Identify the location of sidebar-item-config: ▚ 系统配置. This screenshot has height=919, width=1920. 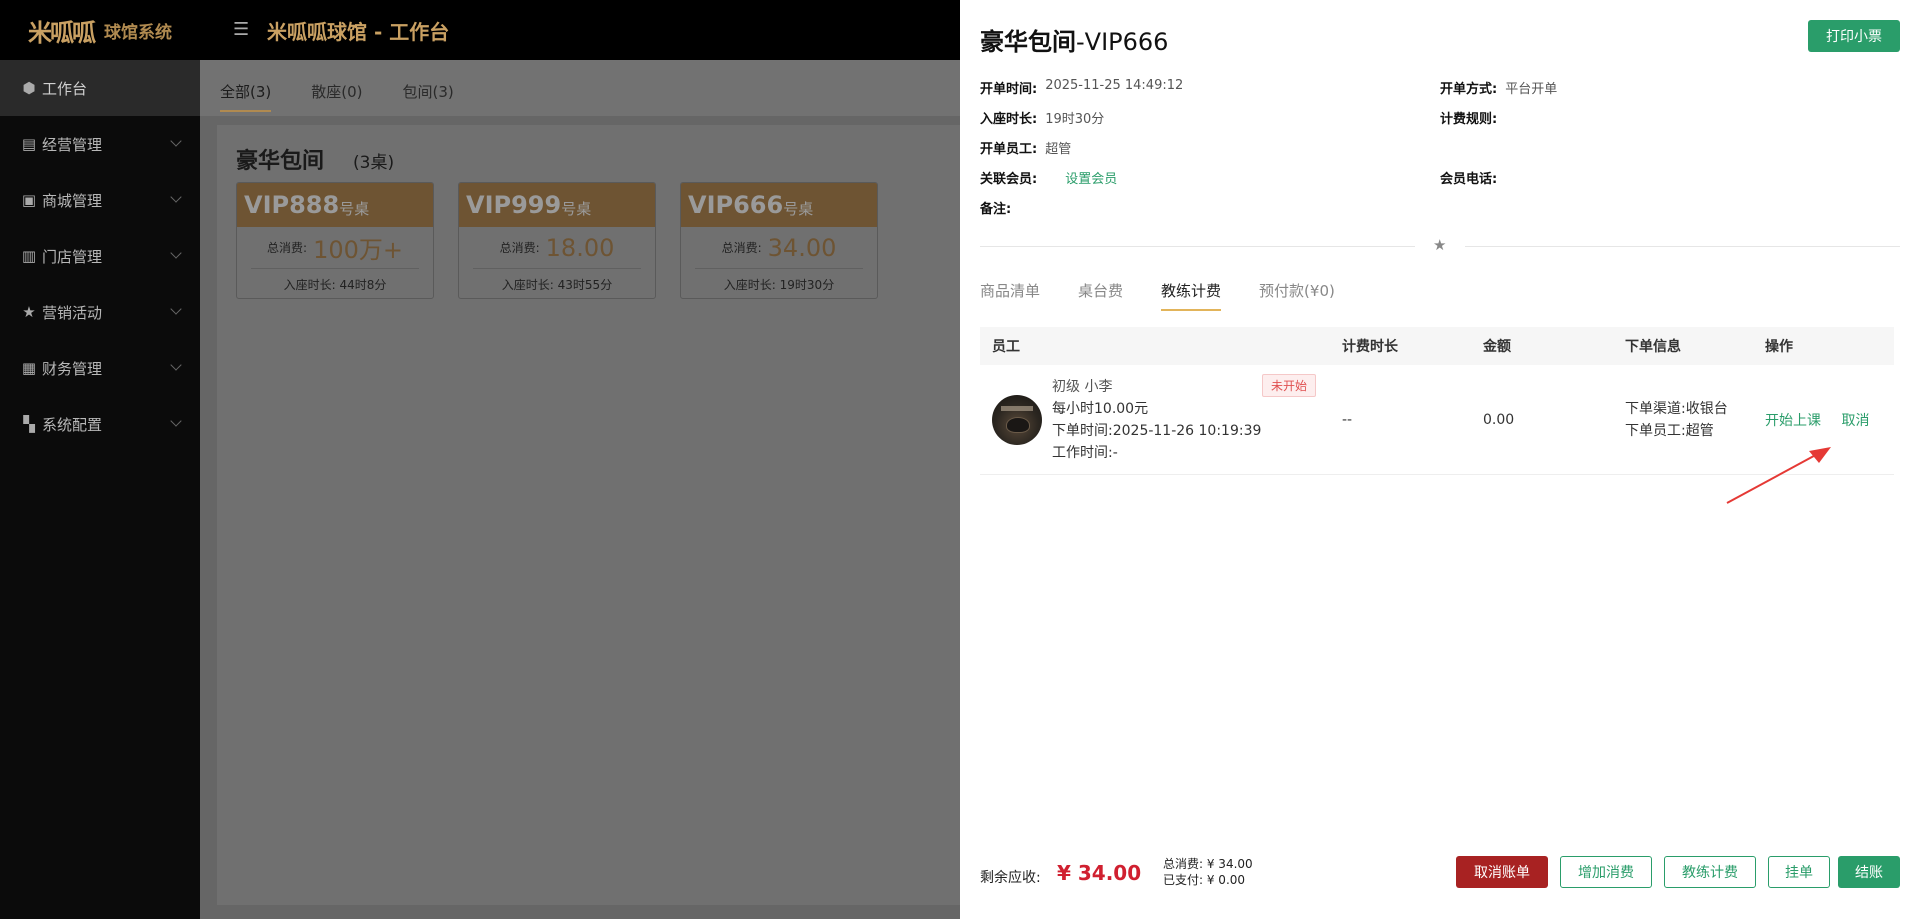
(100, 424).